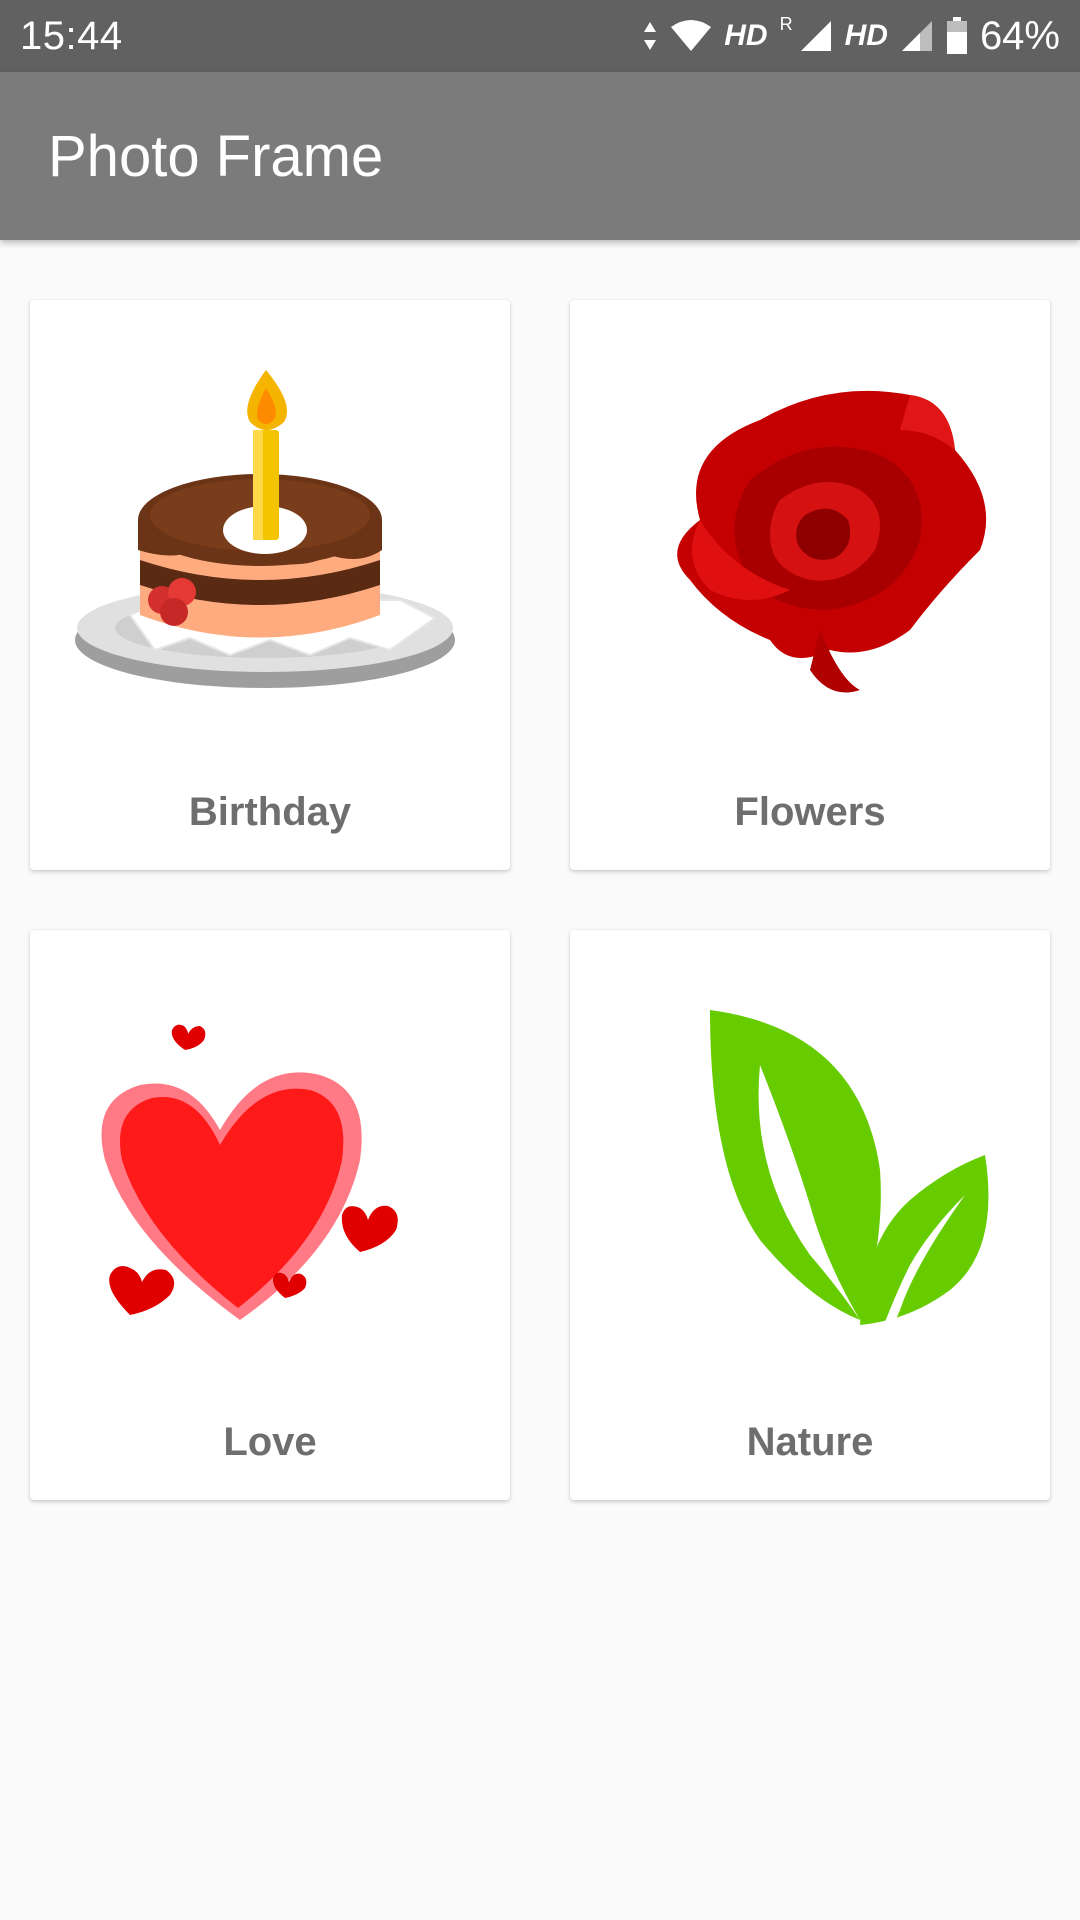 Image resolution: width=1080 pixels, height=1920 pixels. I want to click on hd-indicator-2: HD, so click(866, 35).